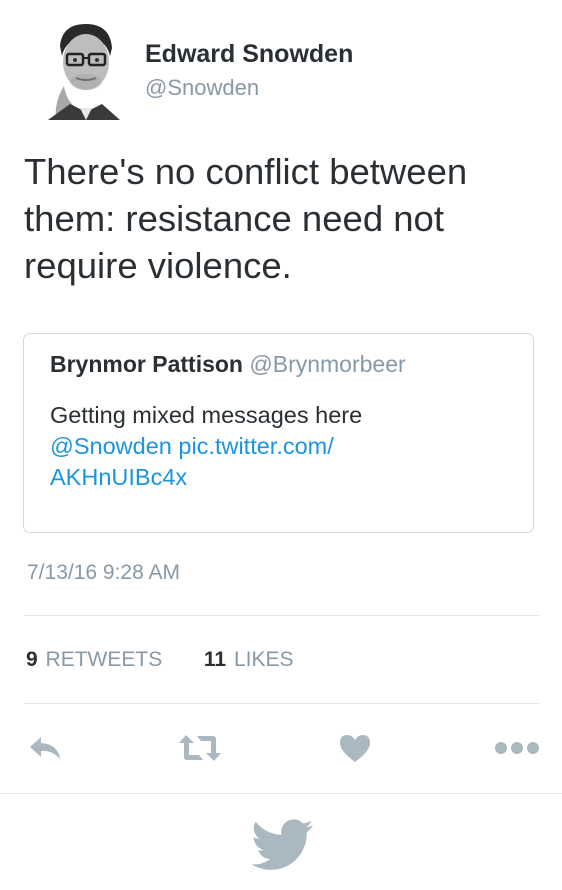  Describe the element at coordinates (327, 364) in the screenshot. I see `quoted-author-handle: @Brynmorbeer` at that location.